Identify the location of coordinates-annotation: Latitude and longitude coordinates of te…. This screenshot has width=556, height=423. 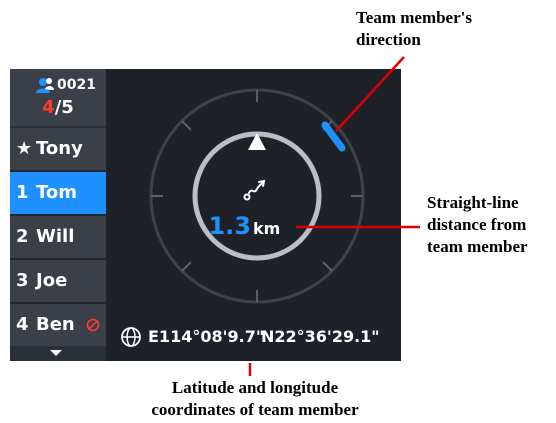
(255, 398).